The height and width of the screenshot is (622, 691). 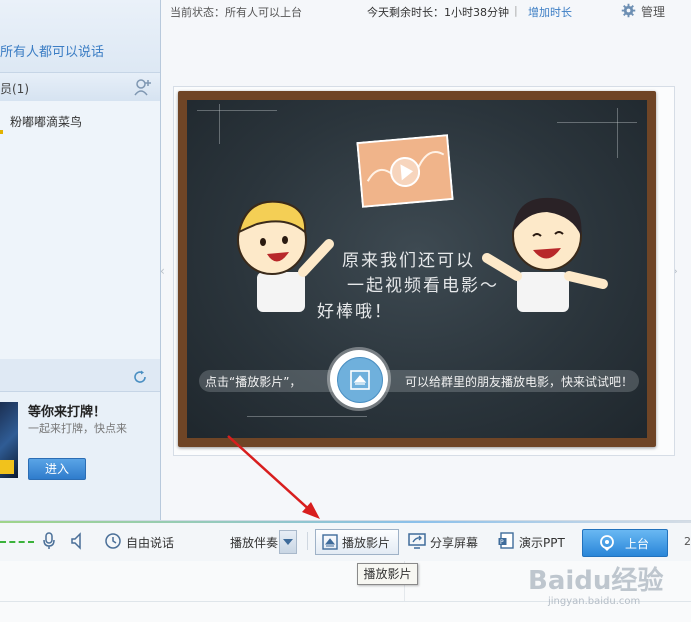 What do you see at coordinates (7, 467) in the screenshot?
I see `game-logo-icon` at bounding box center [7, 467].